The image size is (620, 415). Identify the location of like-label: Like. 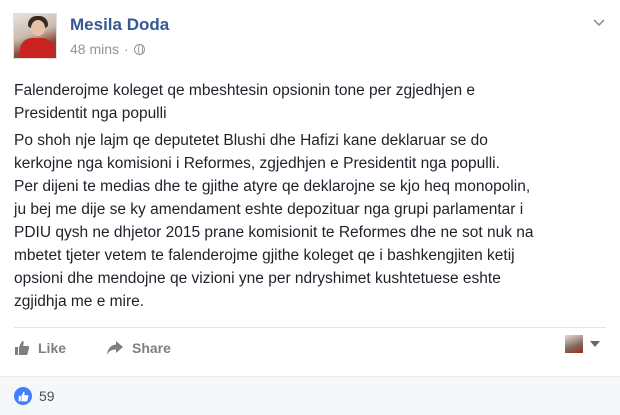
(52, 348).